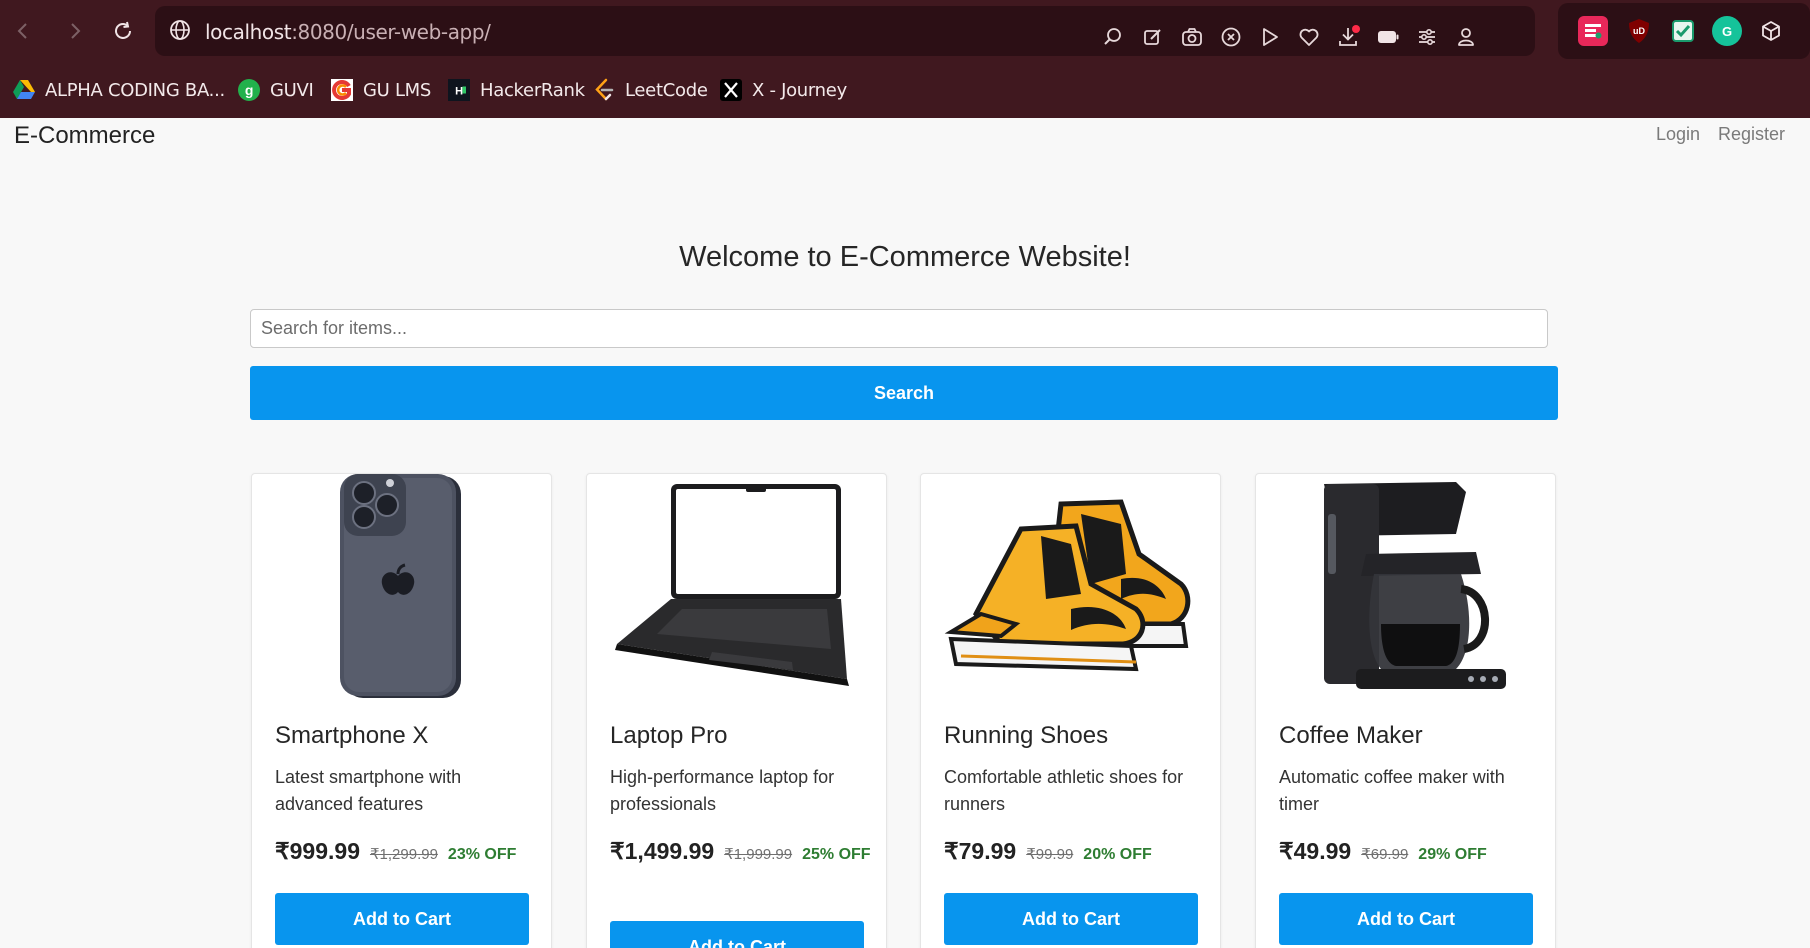 This screenshot has height=948, width=1810. What do you see at coordinates (1192, 37) in the screenshot?
I see `camera-icon` at bounding box center [1192, 37].